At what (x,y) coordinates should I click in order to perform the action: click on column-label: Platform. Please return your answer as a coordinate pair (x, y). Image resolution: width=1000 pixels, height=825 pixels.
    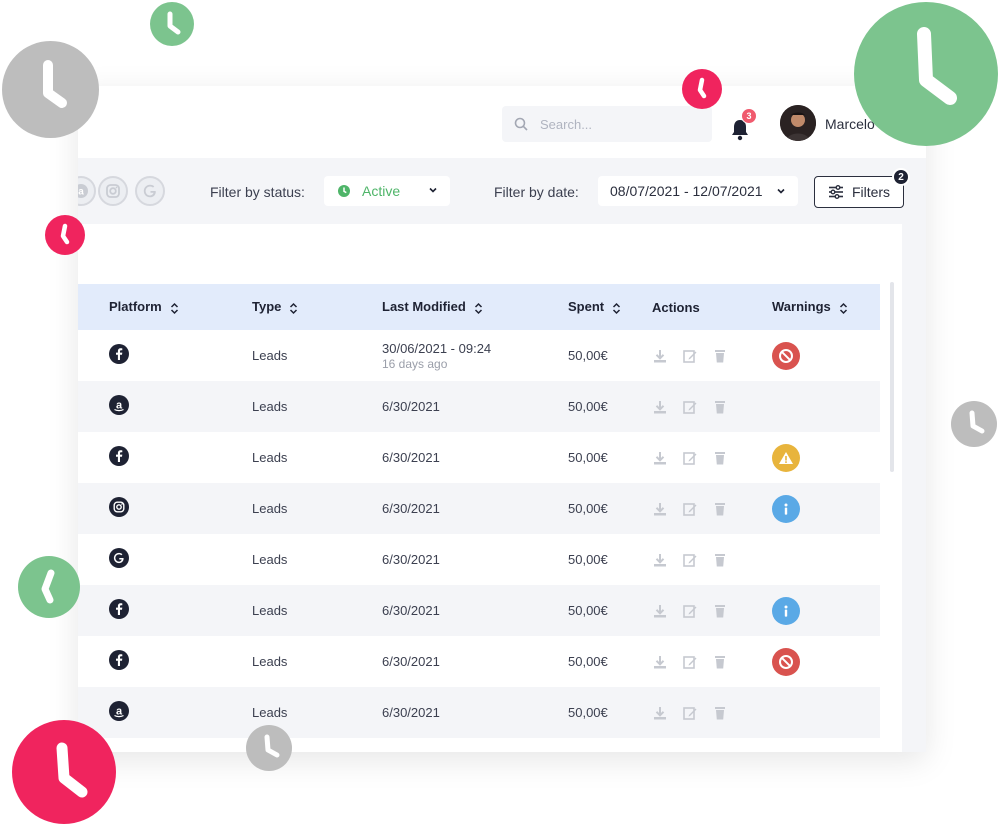
    Looking at the image, I should click on (135, 307).